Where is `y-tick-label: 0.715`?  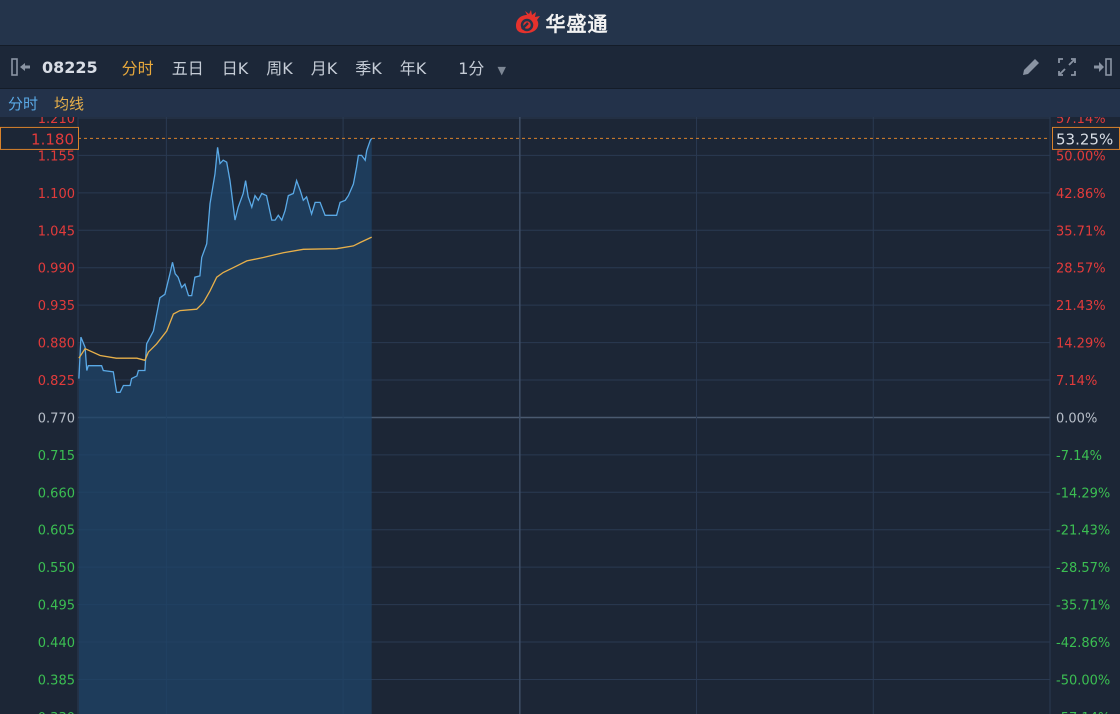
y-tick-label: 0.715 is located at coordinates (56, 456).